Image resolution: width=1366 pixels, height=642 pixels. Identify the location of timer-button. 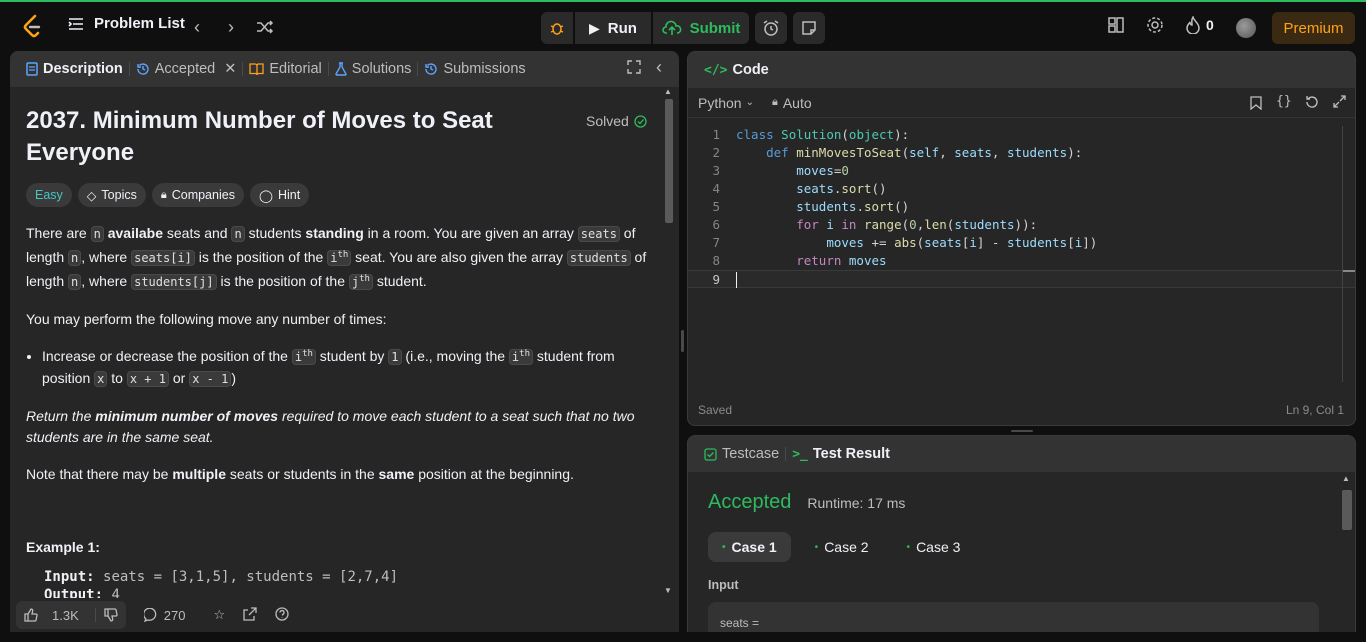
(771, 28).